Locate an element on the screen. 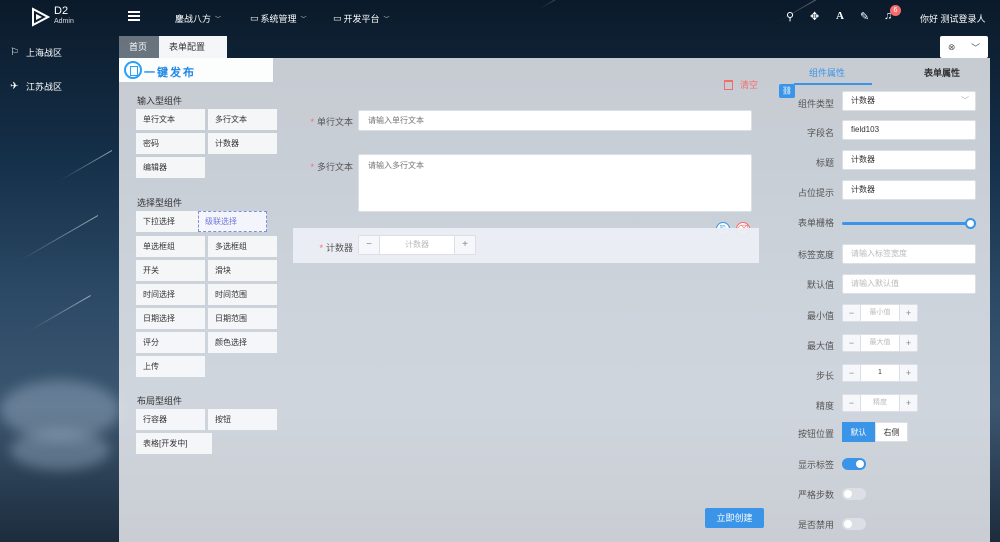  logo: D2 Admin is located at coordinates (70, 17).